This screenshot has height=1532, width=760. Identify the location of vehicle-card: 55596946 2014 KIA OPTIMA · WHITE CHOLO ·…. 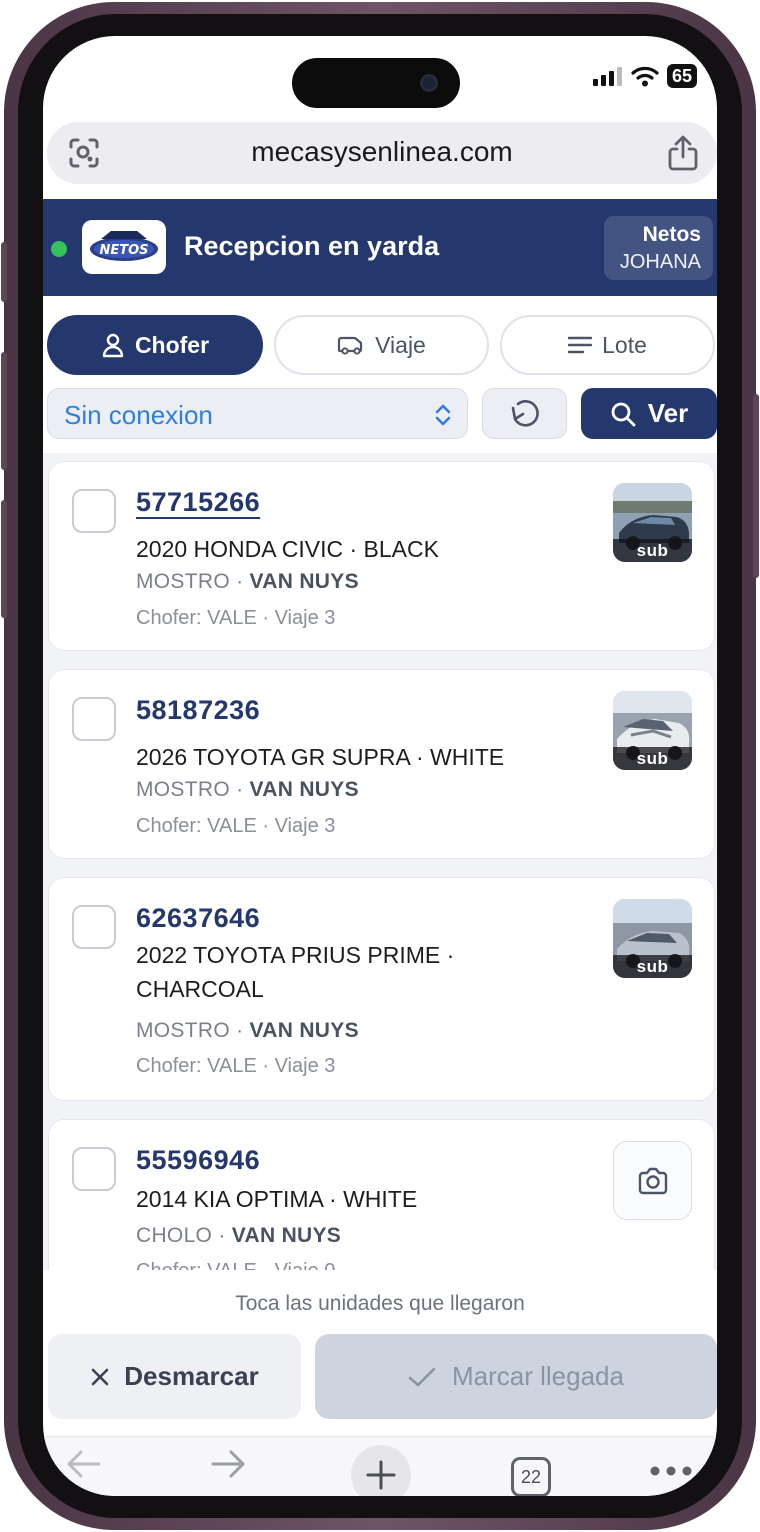
(381, 1194).